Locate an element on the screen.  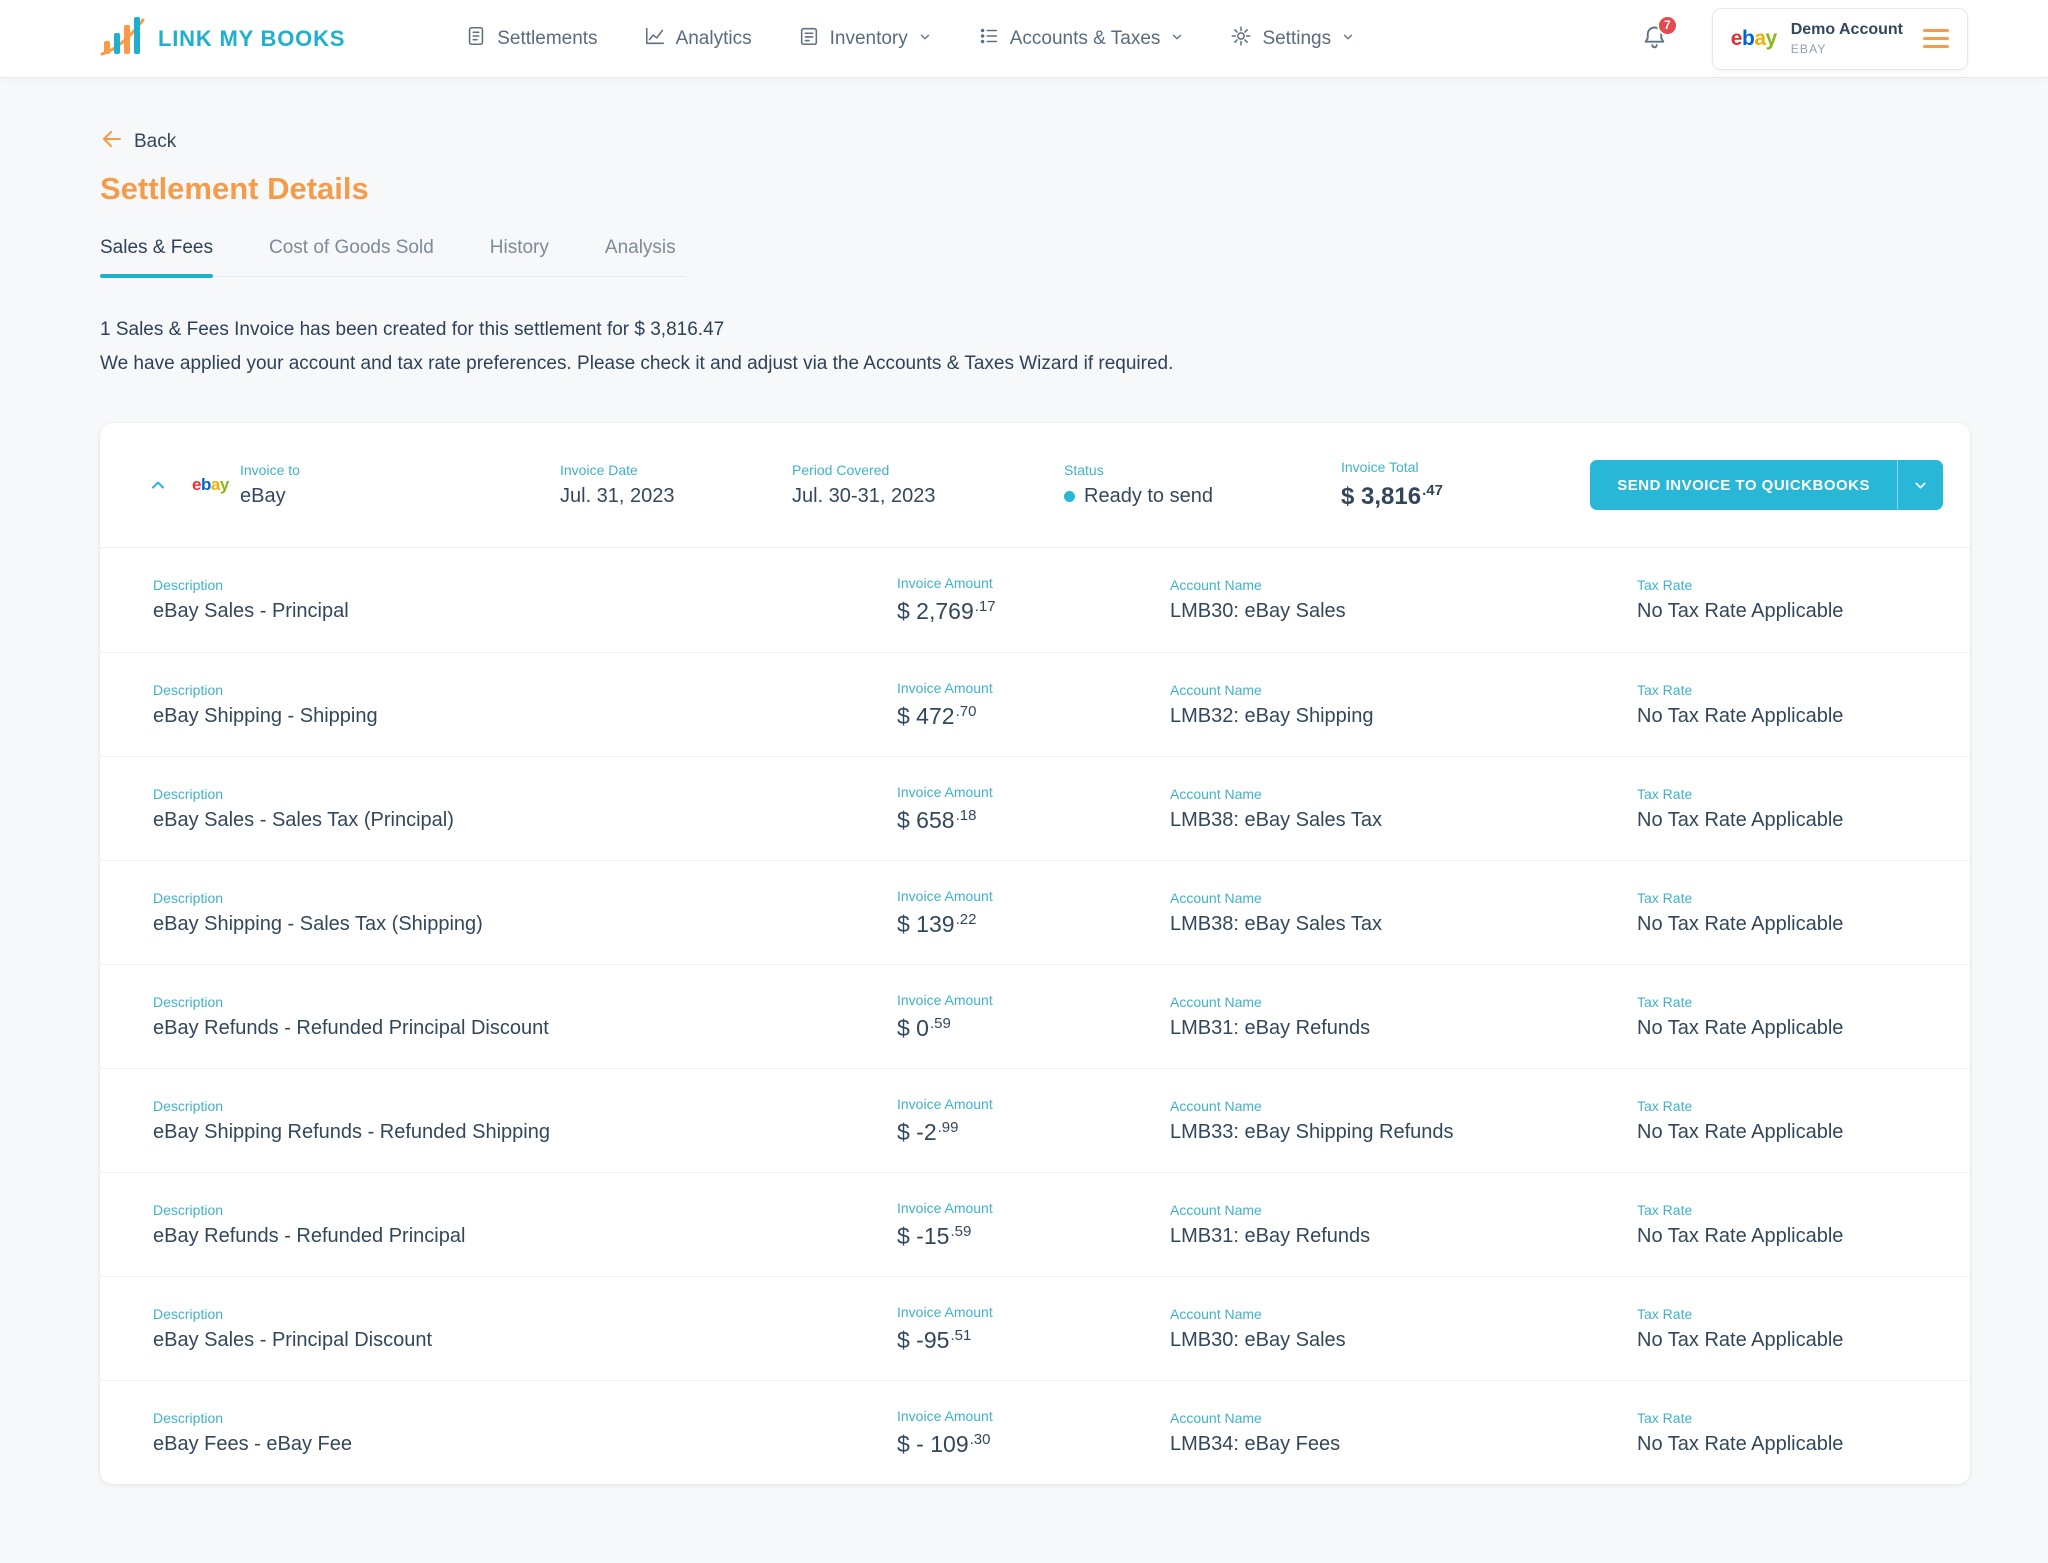
nav-item-inventory: Inventory is located at coordinates (865, 39).